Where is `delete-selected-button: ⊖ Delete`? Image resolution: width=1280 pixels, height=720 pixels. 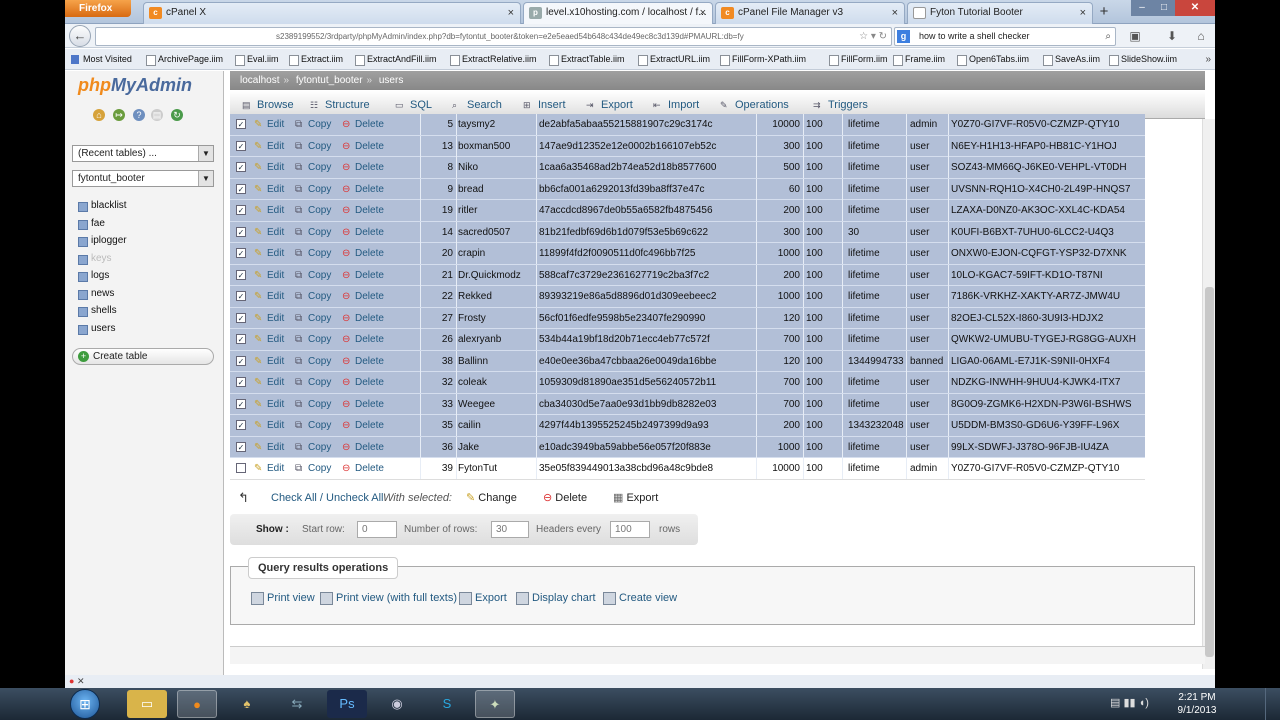 delete-selected-button: ⊖ Delete is located at coordinates (565, 498).